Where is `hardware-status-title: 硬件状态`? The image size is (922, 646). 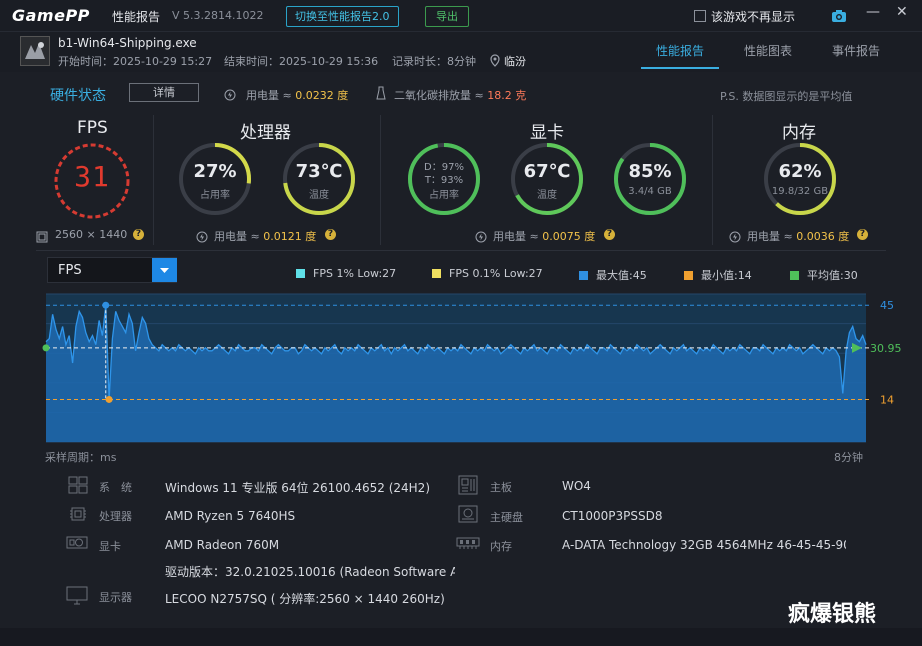 hardware-status-title: 硬件状态 is located at coordinates (78, 96).